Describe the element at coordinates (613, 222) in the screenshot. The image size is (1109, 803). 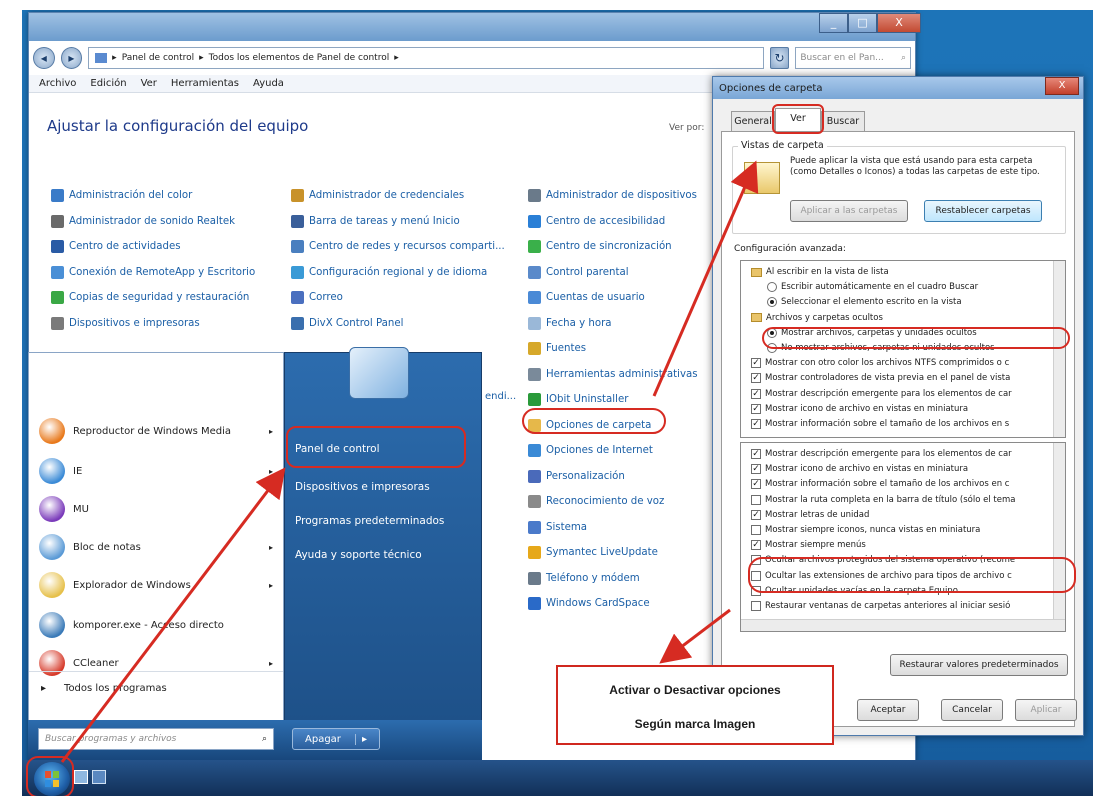
I see `control-panel-item: Centro de accesibilidad` at that location.